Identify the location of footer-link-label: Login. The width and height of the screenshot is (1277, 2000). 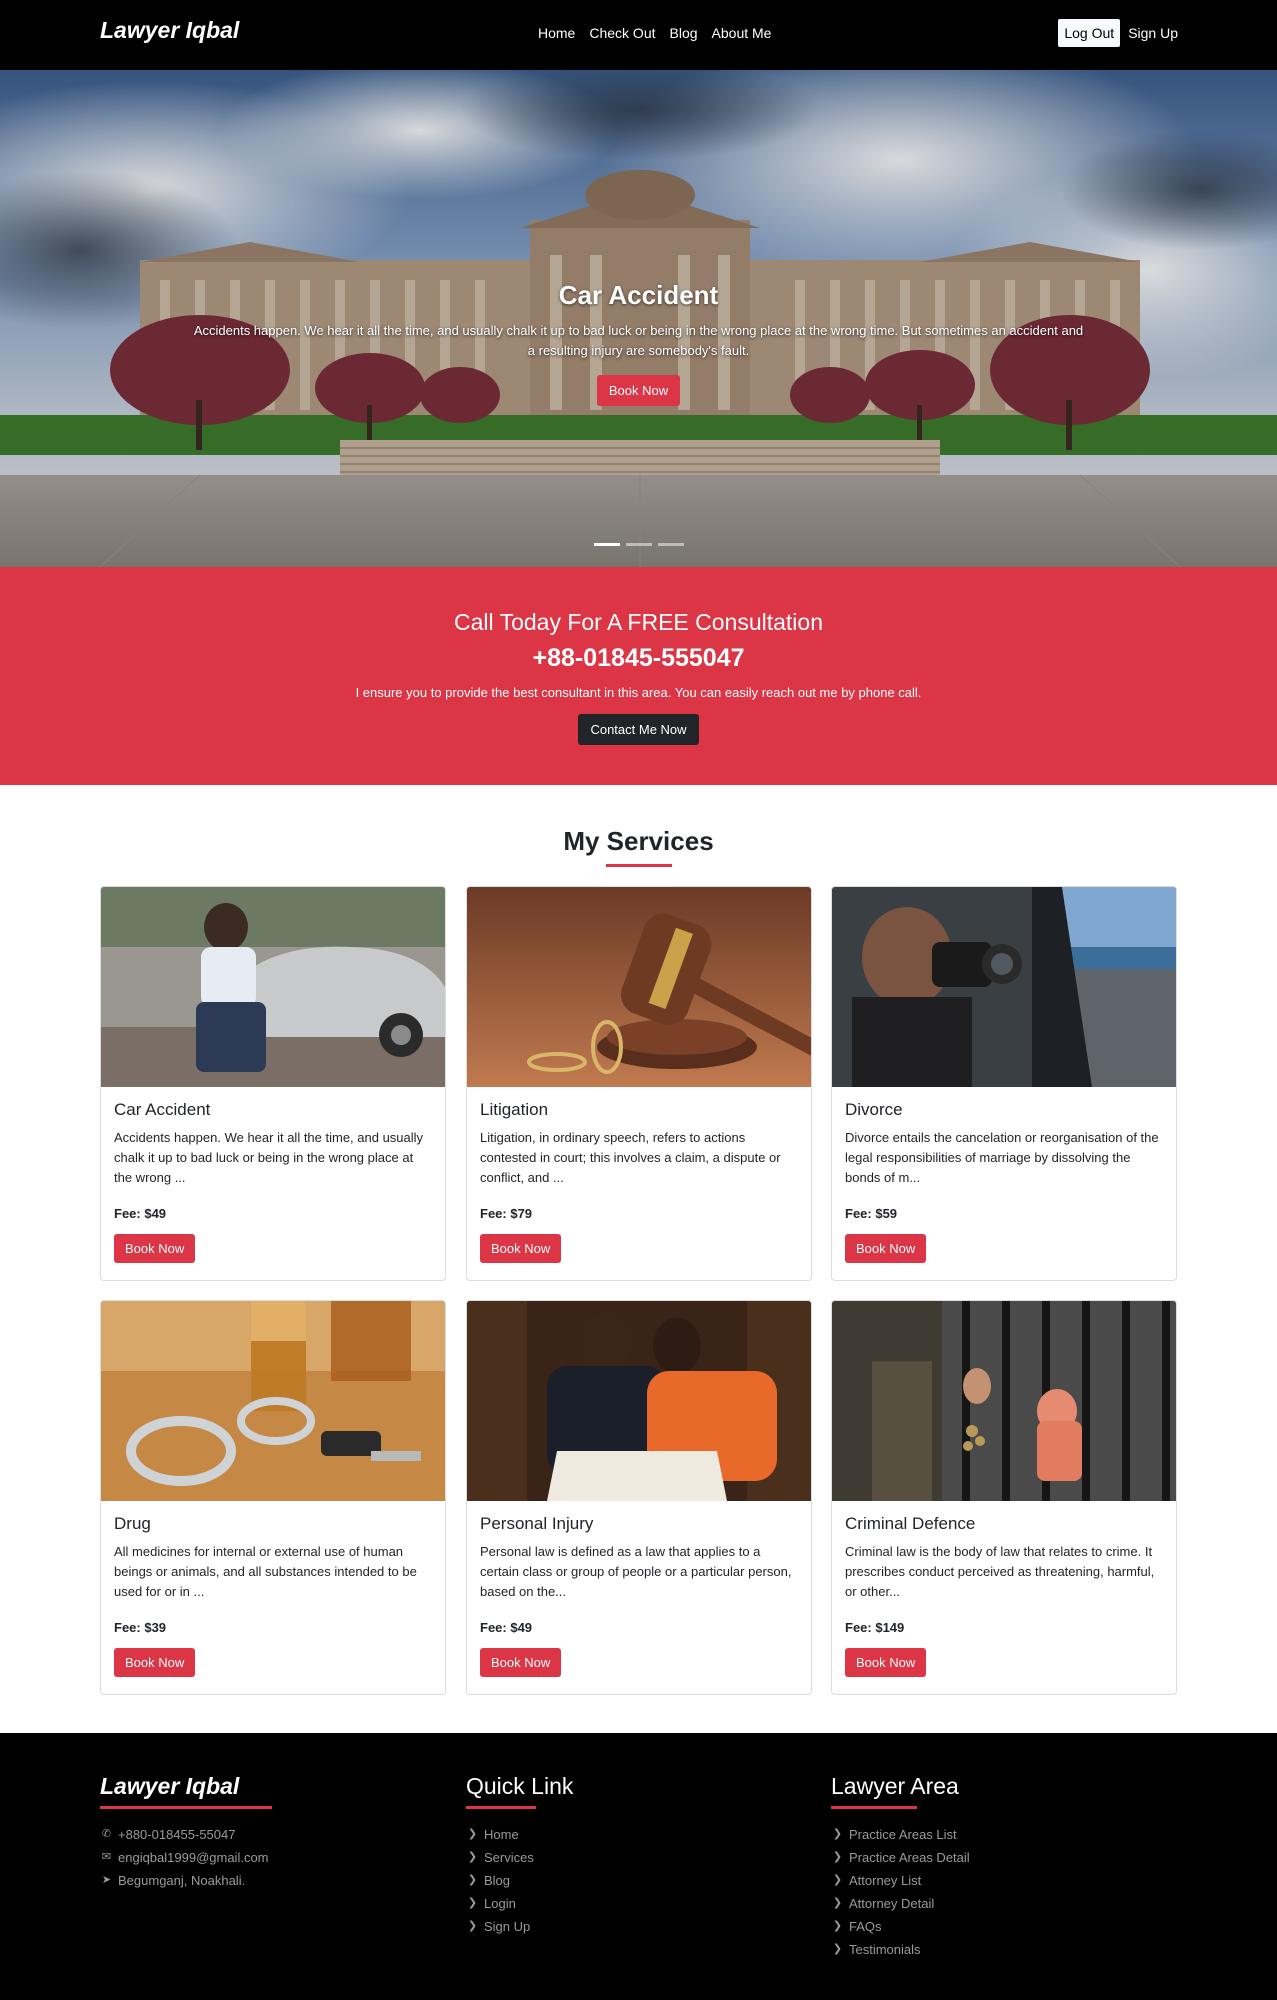
(500, 1903).